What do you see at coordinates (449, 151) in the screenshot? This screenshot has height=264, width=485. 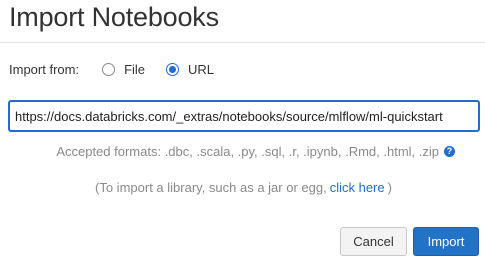 I see `question-circle-icon: ?` at bounding box center [449, 151].